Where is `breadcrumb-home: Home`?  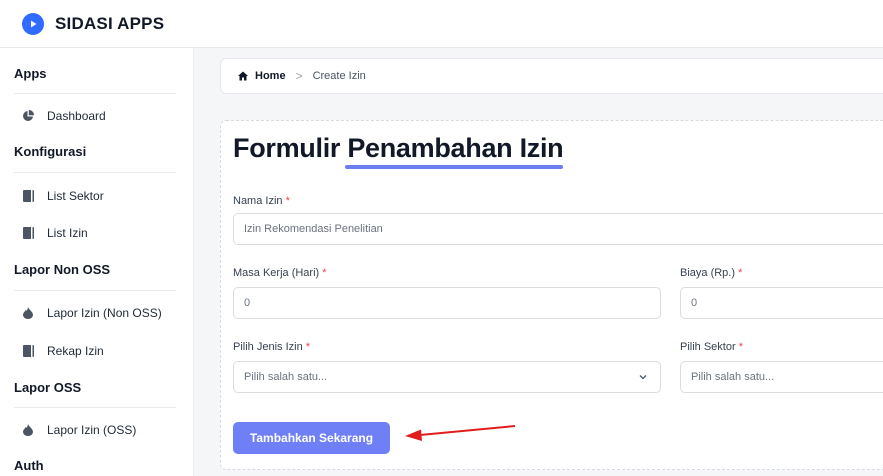 breadcrumb-home: Home is located at coordinates (262, 76).